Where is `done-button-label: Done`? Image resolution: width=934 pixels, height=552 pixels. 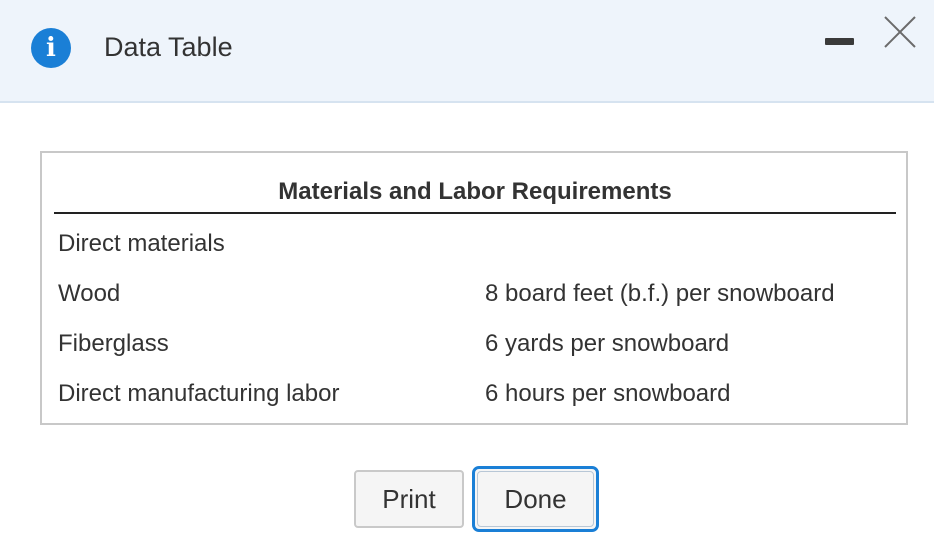 done-button-label: Done is located at coordinates (535, 499).